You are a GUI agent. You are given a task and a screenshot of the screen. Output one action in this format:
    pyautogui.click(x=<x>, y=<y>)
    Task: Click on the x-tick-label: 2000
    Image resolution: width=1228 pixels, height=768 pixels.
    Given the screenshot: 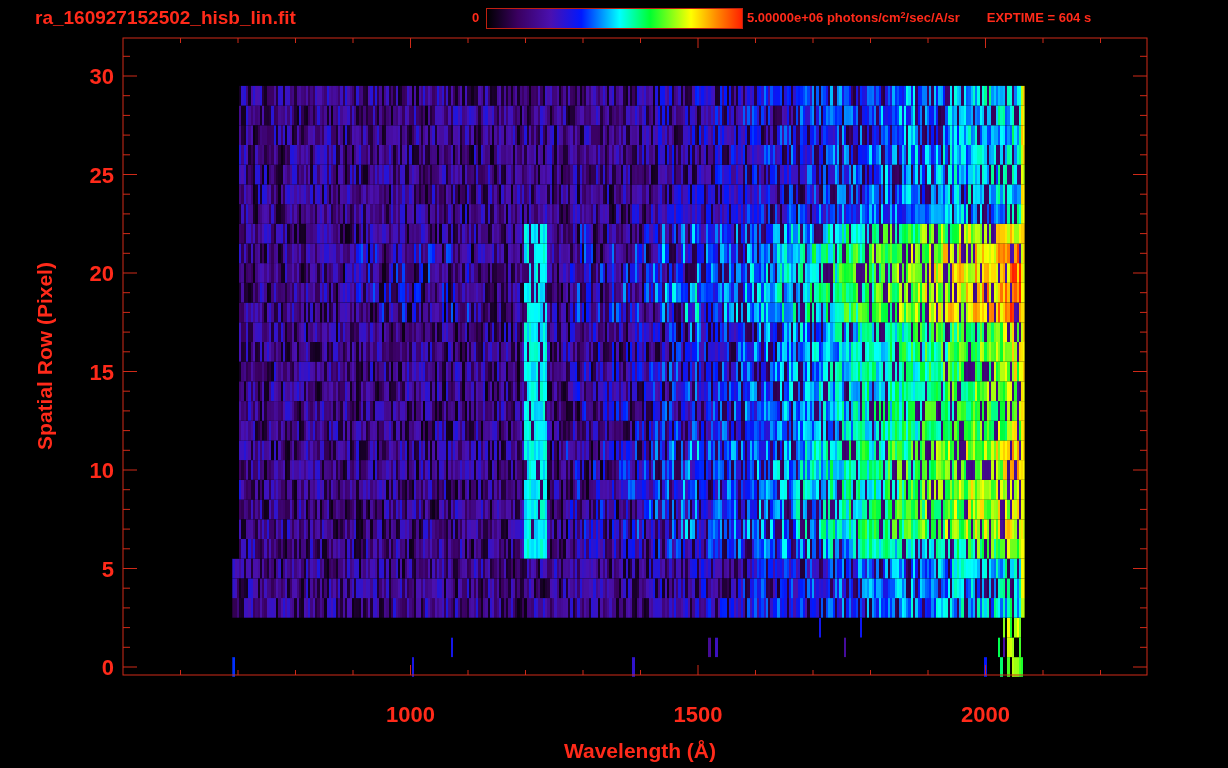 What is the action you would take?
    pyautogui.click(x=985, y=714)
    